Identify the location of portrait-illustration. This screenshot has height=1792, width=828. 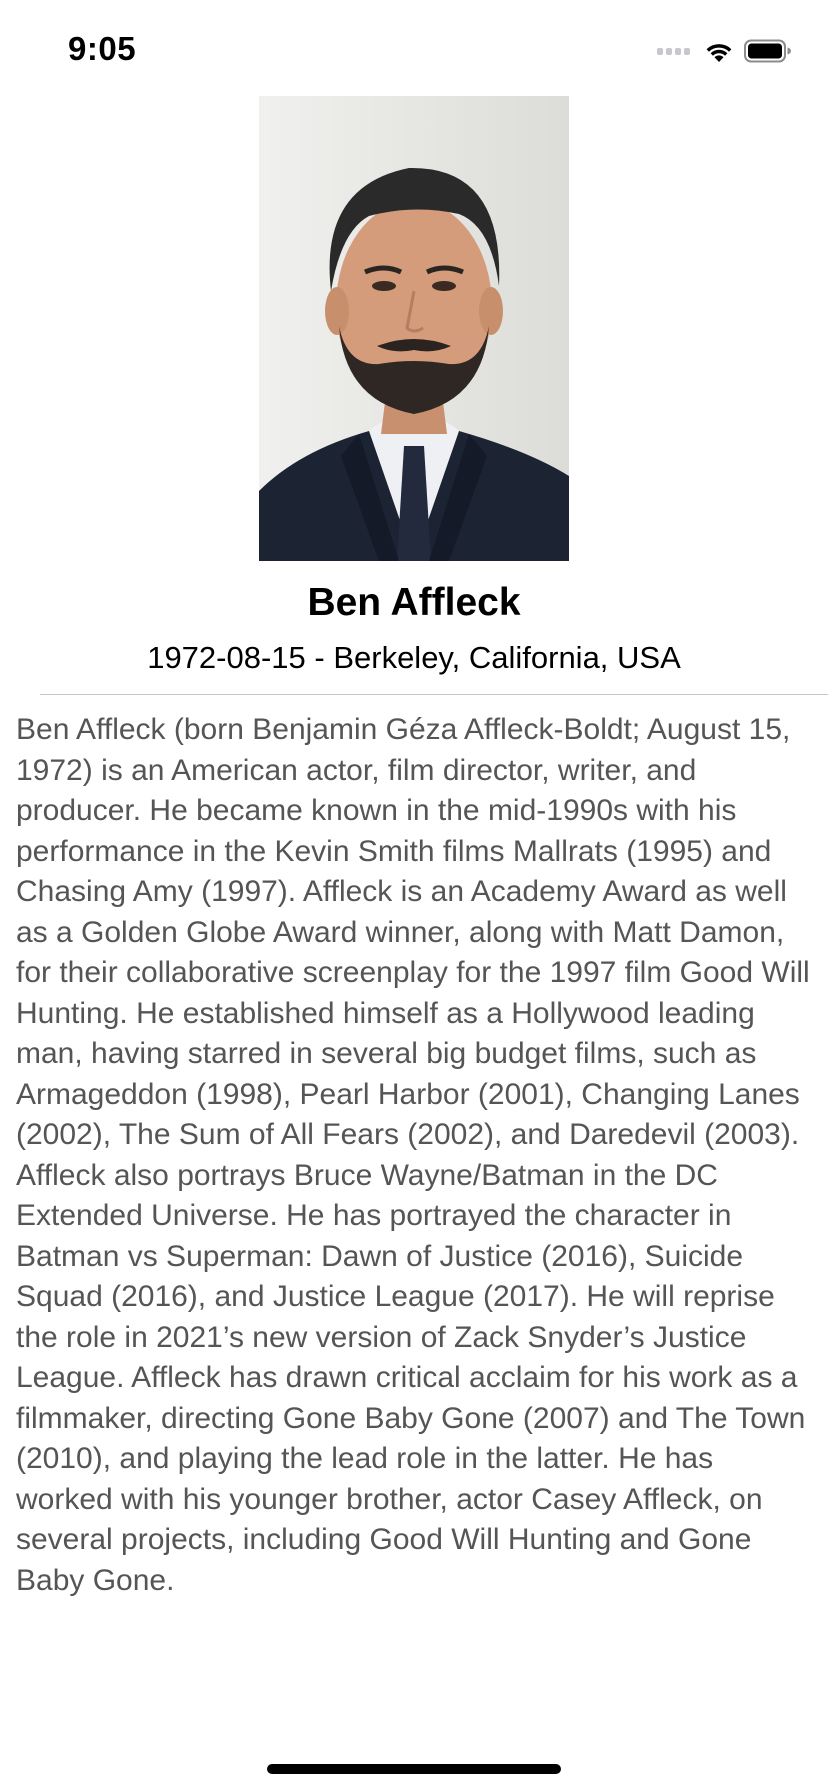
(414, 328).